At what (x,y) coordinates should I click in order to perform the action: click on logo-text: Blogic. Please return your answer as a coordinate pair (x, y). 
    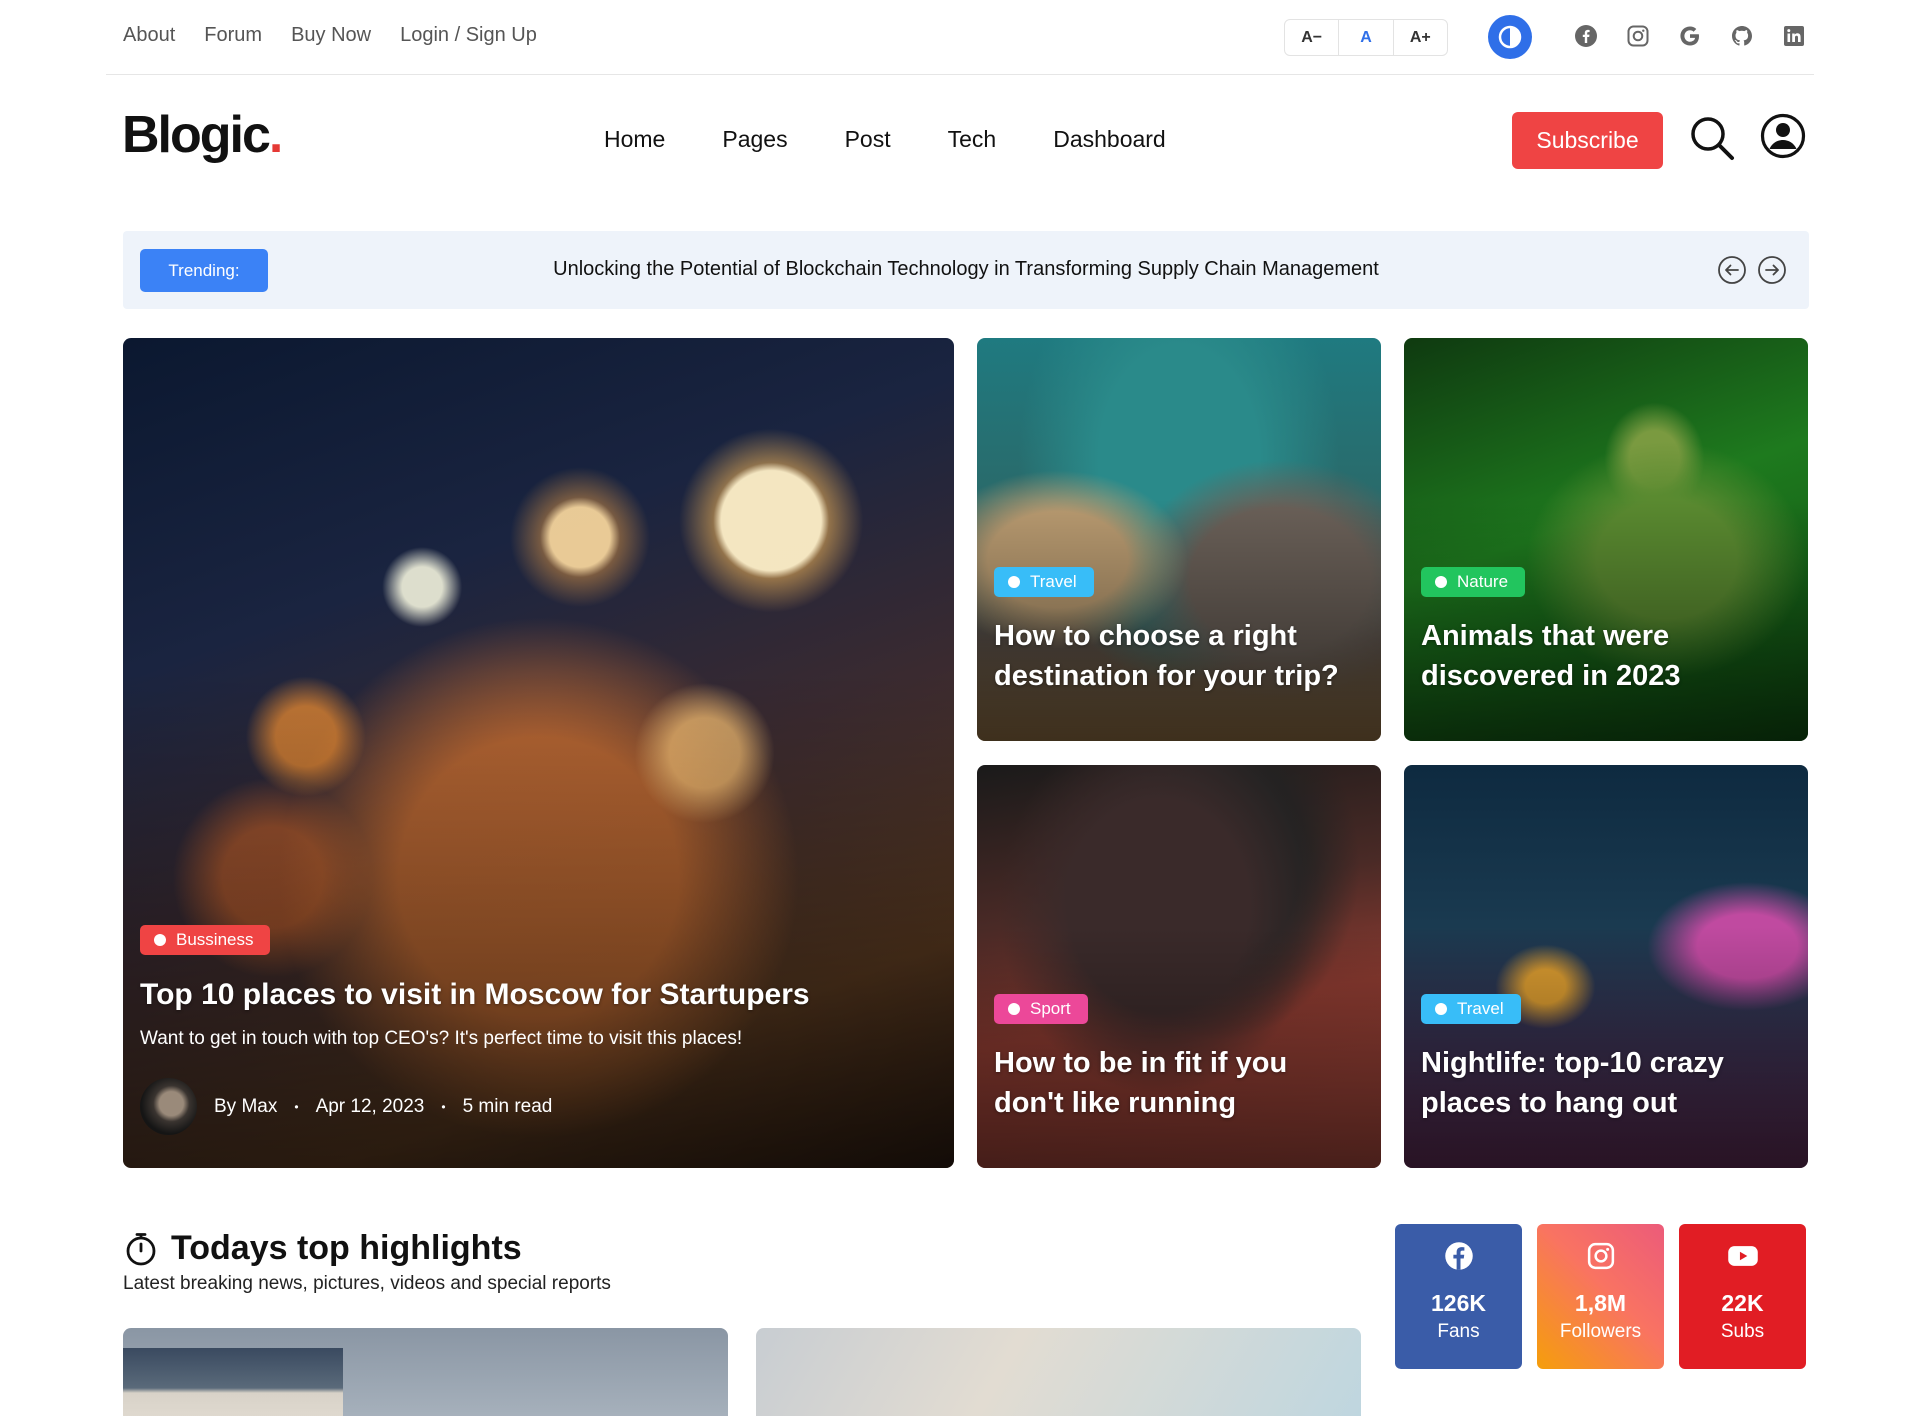
    Looking at the image, I should click on (196, 135).